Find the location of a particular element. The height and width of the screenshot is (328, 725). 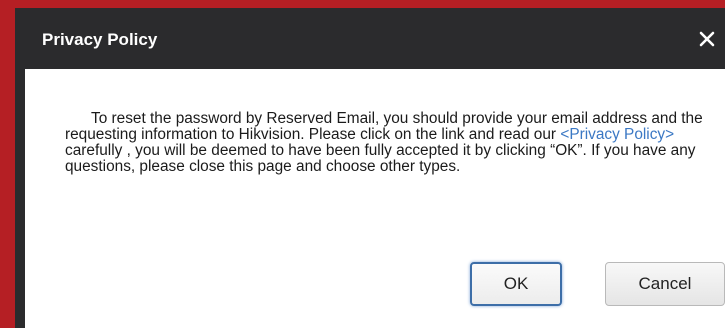

close-icon is located at coordinates (707, 39).